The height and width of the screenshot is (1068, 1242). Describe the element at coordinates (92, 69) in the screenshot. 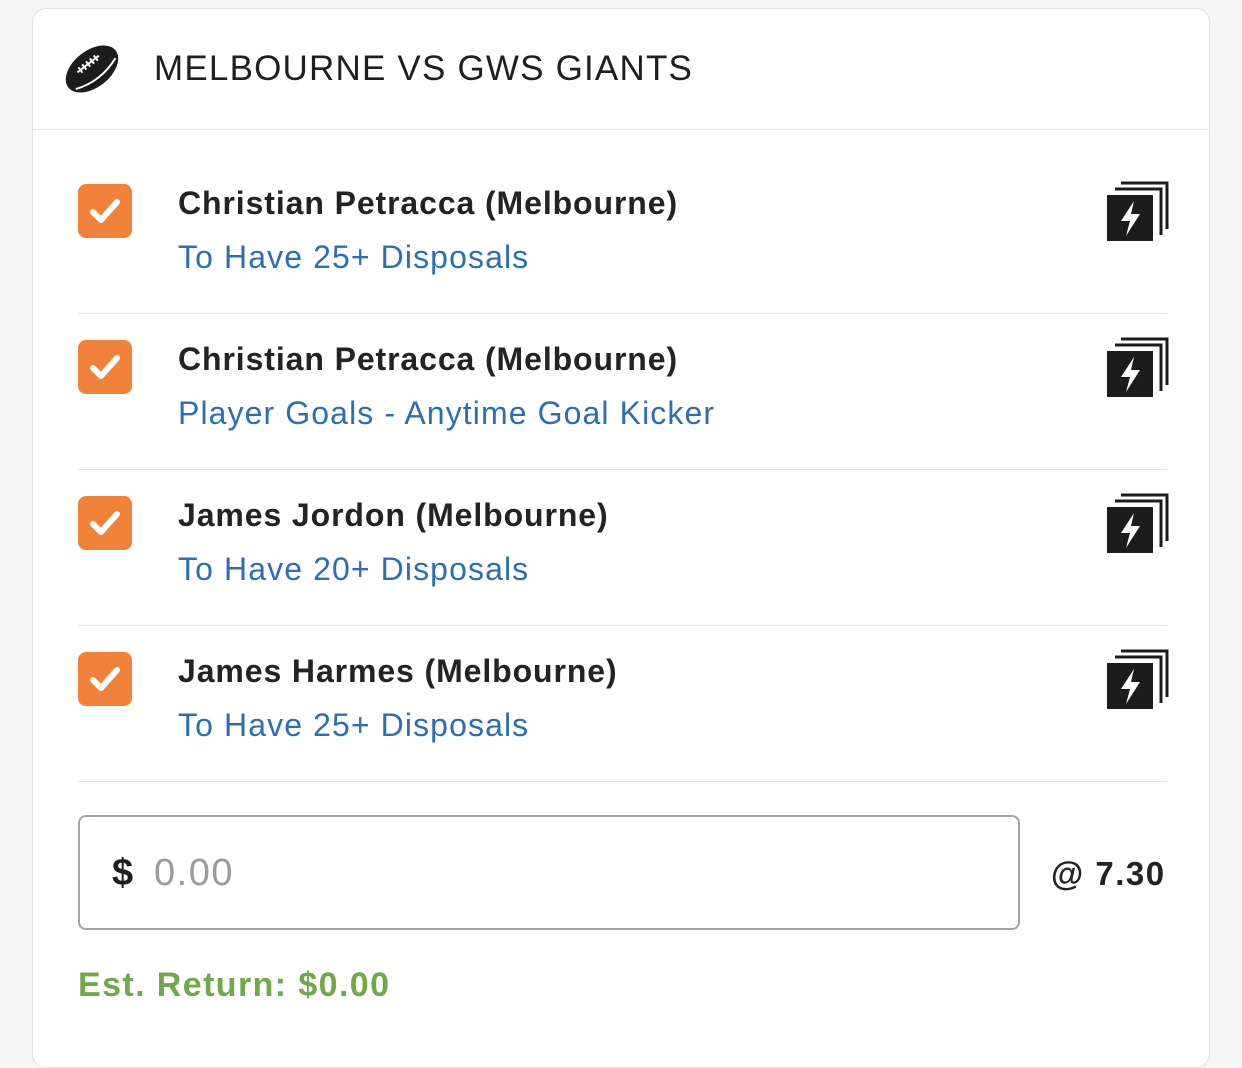

I see `football-icon` at that location.